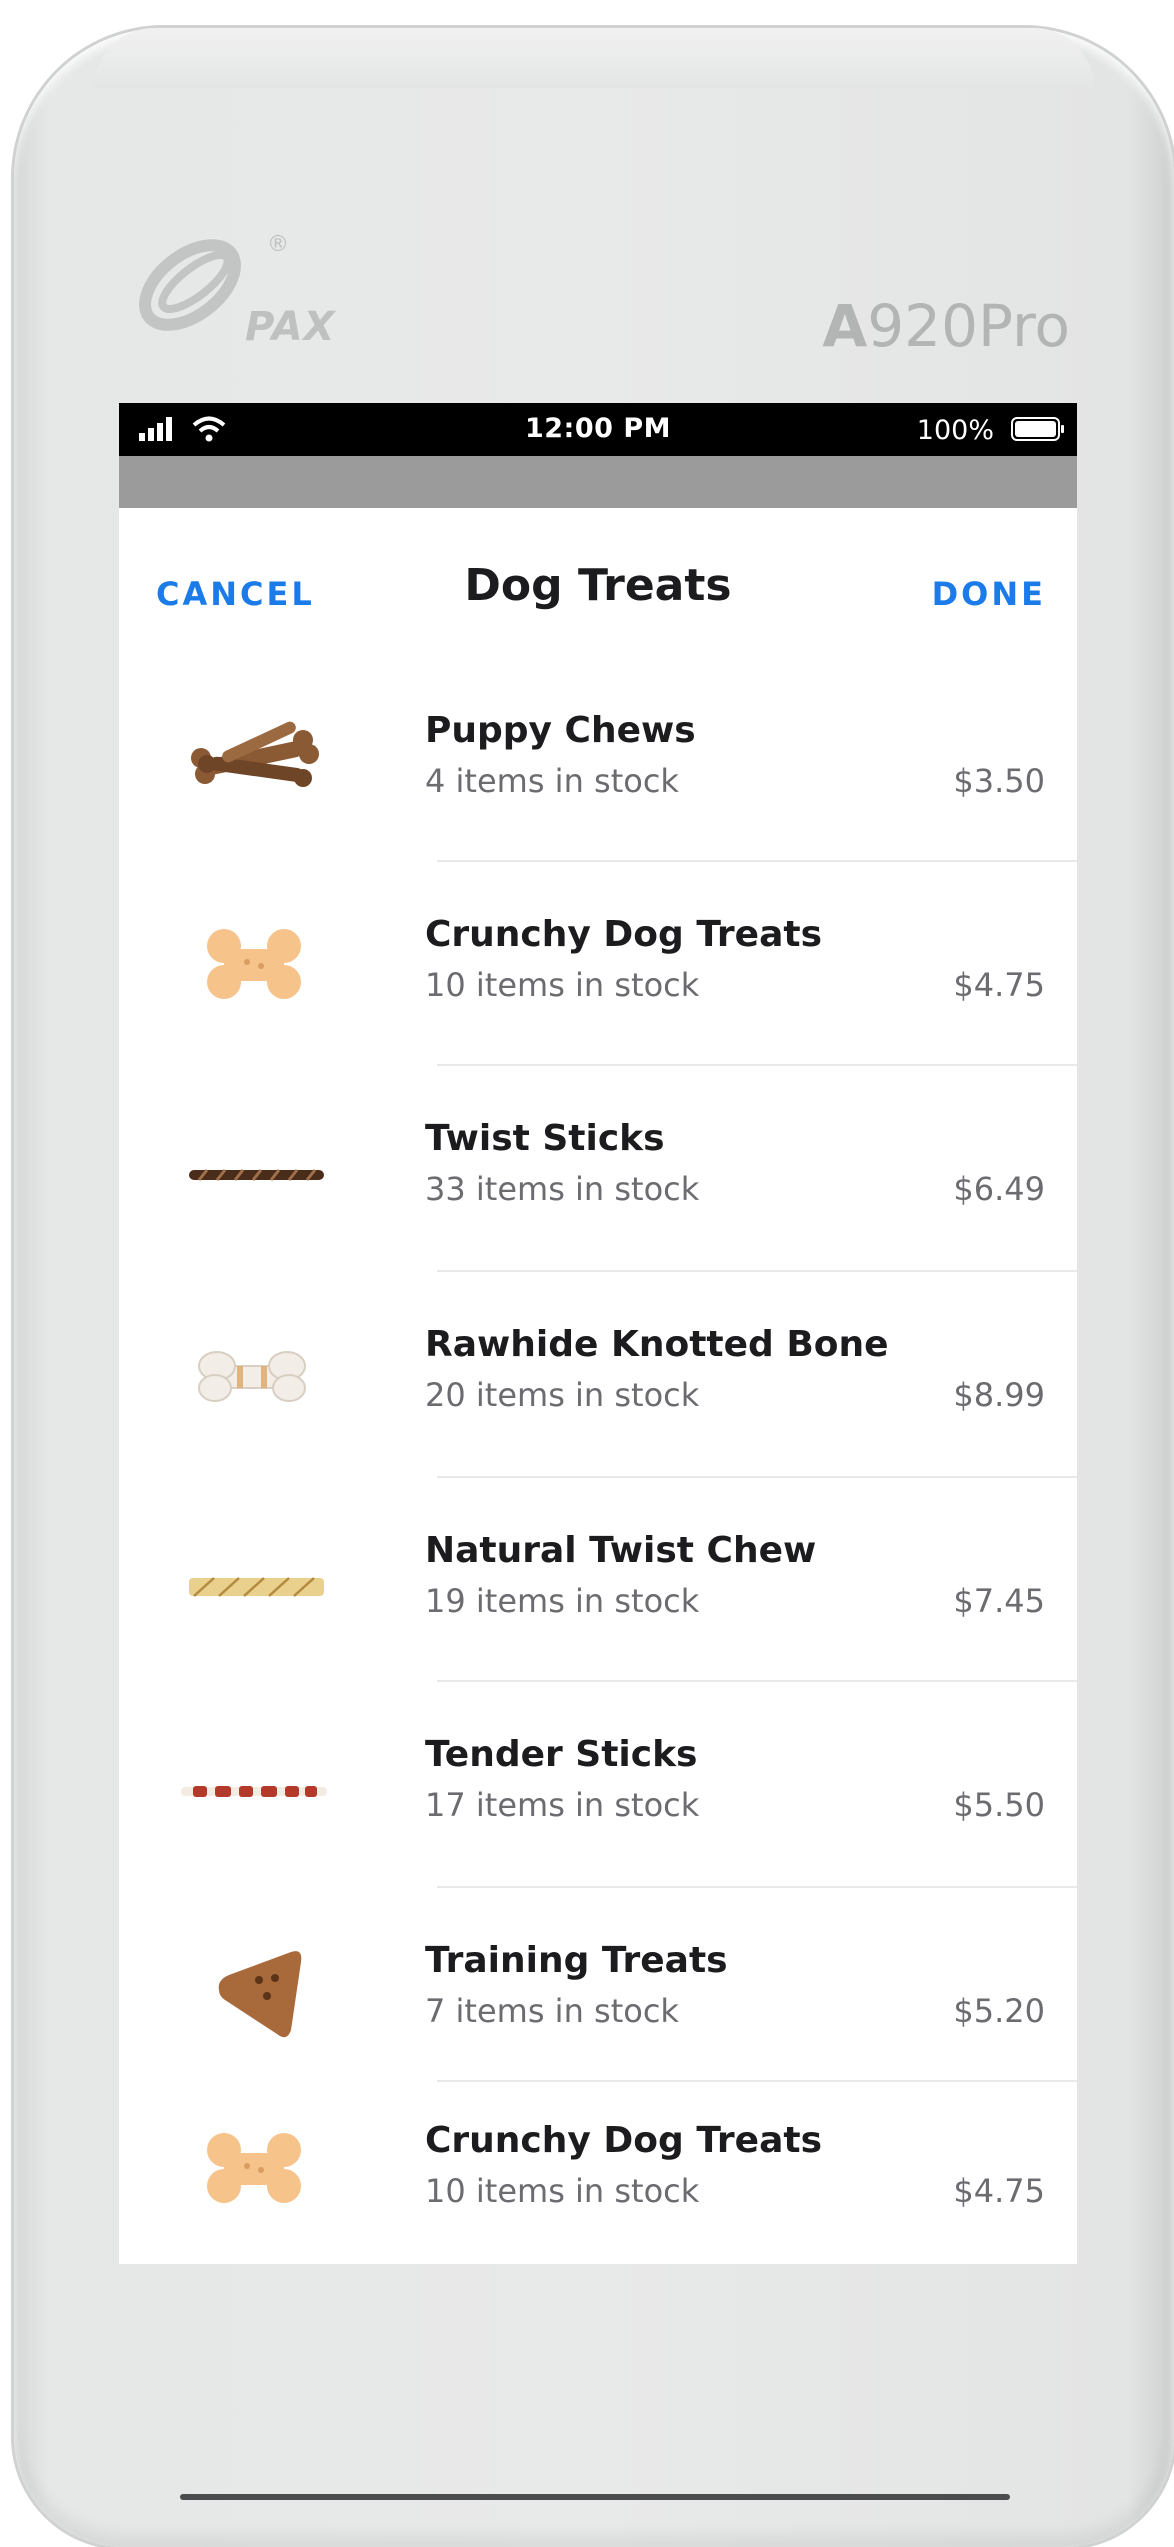 The image size is (1174, 2547). I want to click on pax-swoosh-icon, so click(190, 285).